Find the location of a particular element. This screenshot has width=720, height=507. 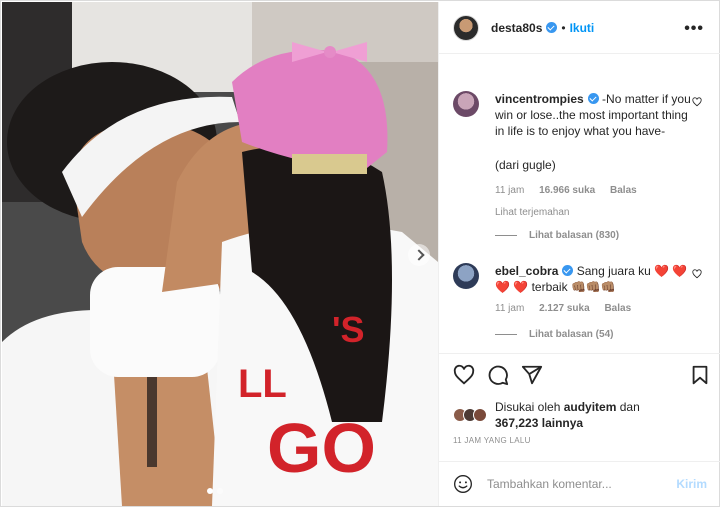

emoji-icon is located at coordinates (463, 484).